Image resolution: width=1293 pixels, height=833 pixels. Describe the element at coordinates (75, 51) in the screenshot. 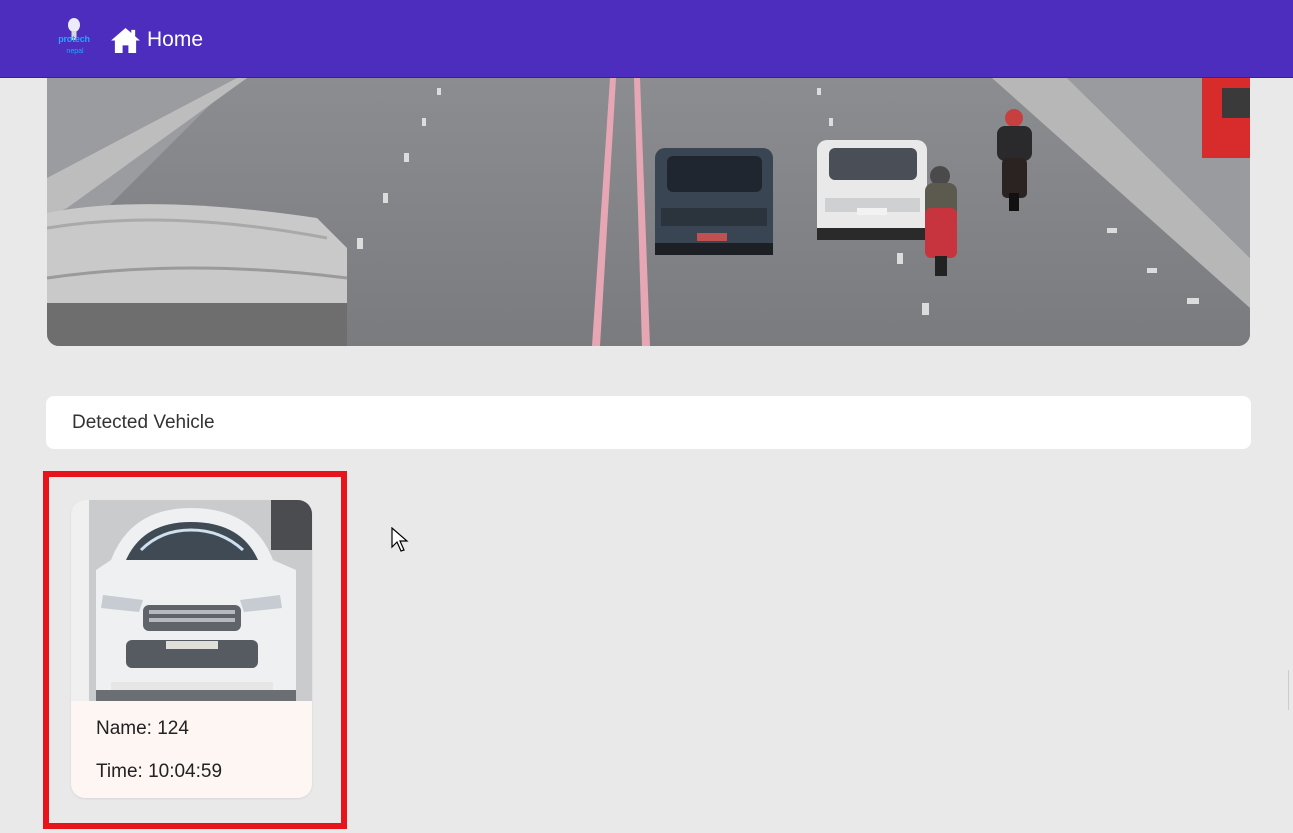

I see `logo-subtext: nepal` at that location.